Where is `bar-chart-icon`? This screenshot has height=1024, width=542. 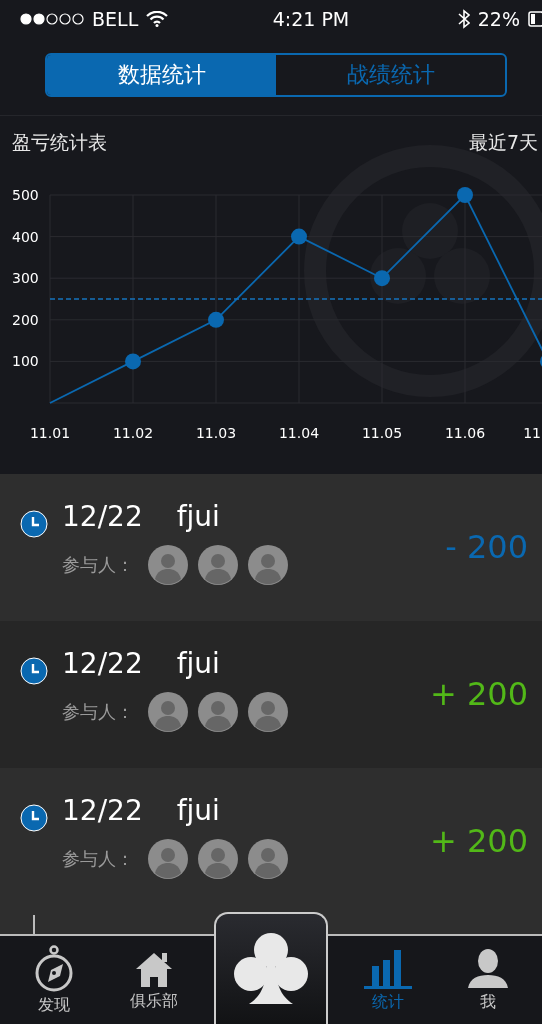
bar-chart-icon is located at coordinates (388, 968).